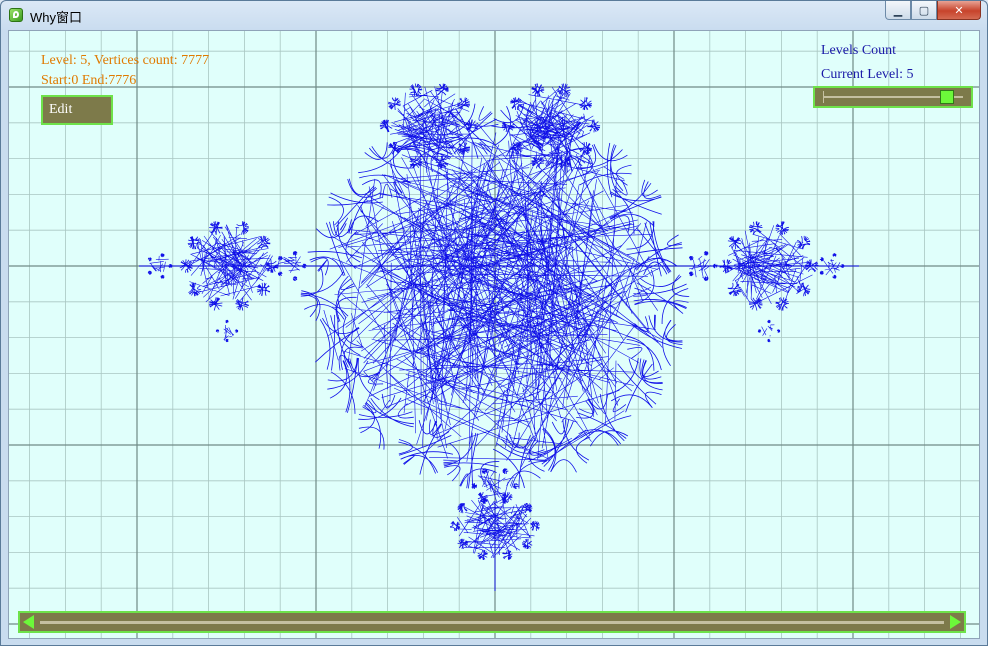 This screenshot has width=988, height=646. I want to click on scrollbar-track, so click(492, 622).